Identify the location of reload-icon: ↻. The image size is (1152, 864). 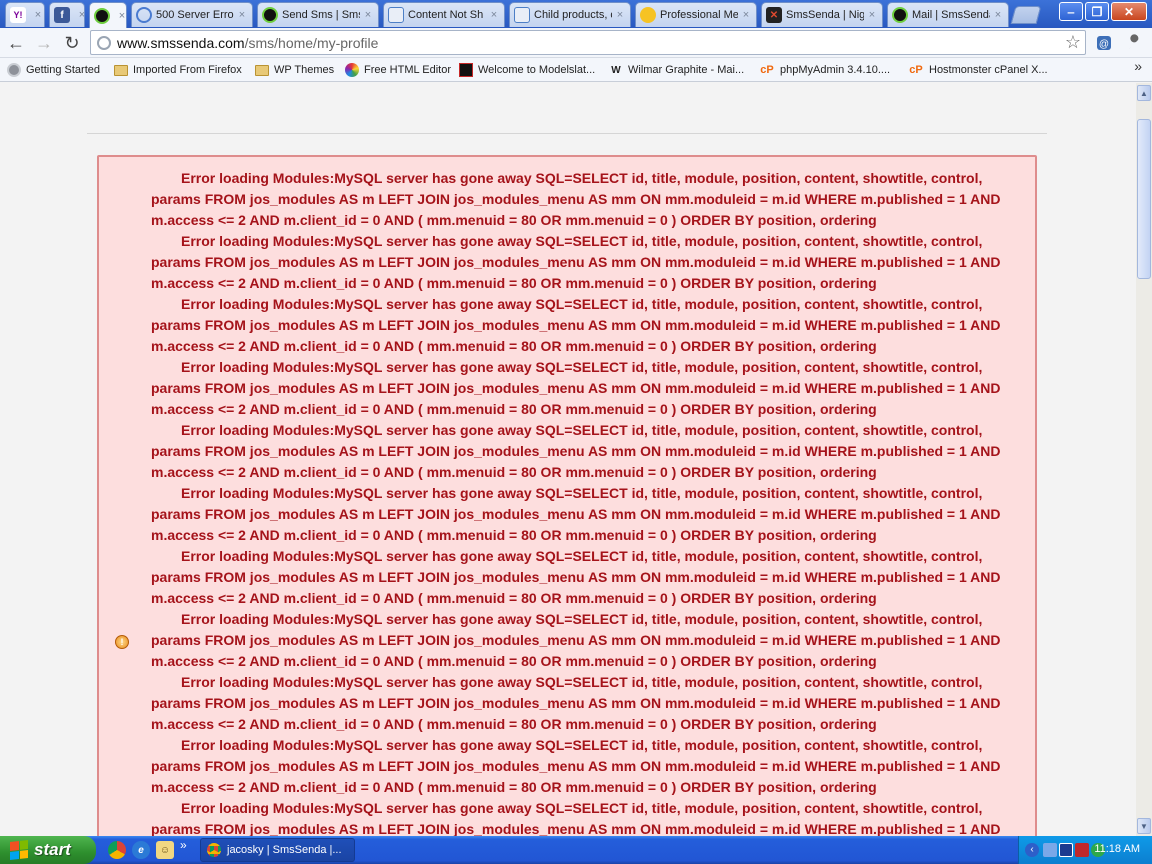
(72, 43).